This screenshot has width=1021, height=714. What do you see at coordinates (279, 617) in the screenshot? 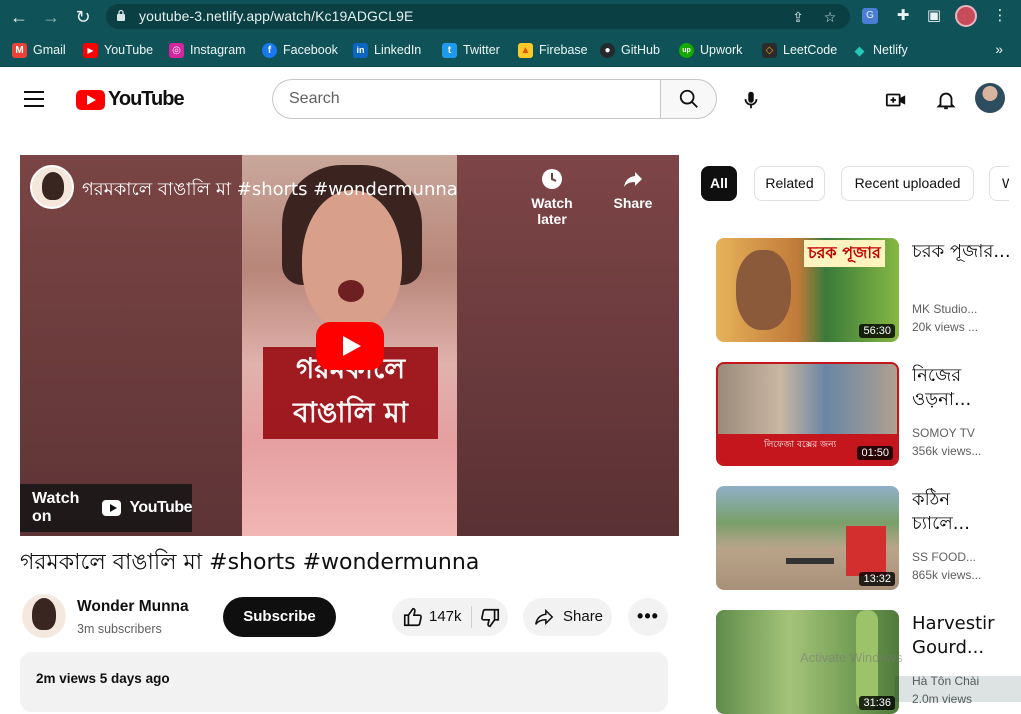
I see `subscribe-button: Subscribe` at bounding box center [279, 617].